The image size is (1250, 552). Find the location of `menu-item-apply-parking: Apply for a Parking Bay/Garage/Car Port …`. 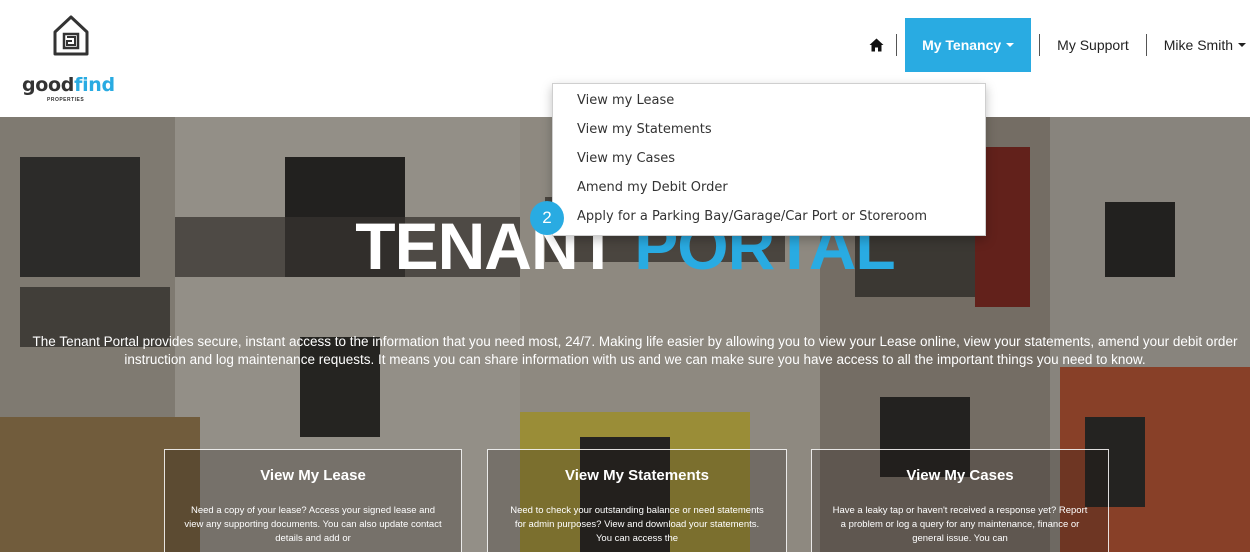

menu-item-apply-parking: Apply for a Parking Bay/Garage/Car Port … is located at coordinates (769, 221).